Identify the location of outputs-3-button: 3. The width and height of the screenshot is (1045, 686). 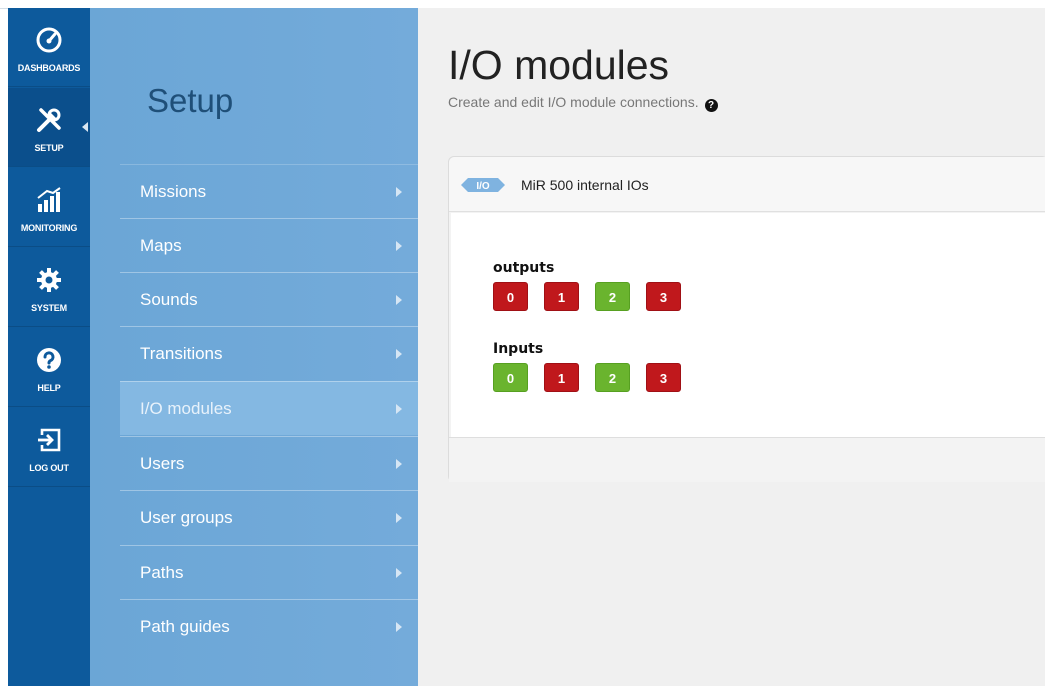
(663, 296).